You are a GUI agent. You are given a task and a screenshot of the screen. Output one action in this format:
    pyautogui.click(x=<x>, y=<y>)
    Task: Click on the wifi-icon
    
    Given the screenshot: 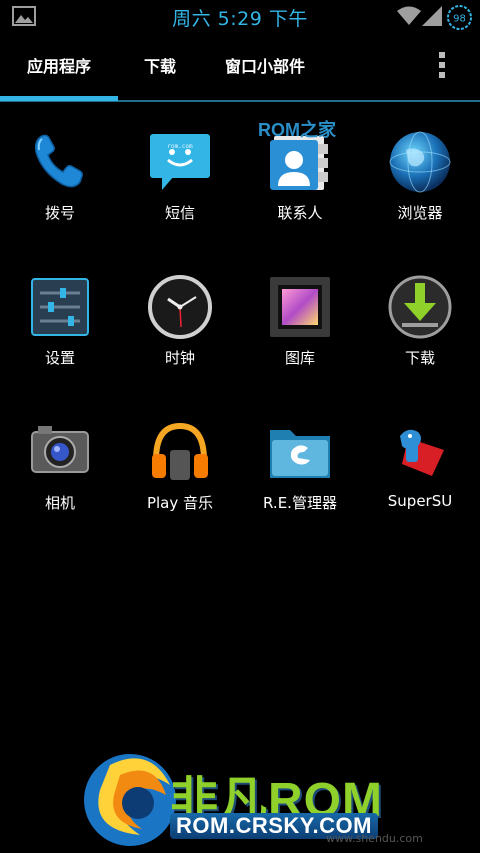 What is the action you would take?
    pyautogui.click(x=409, y=15)
    